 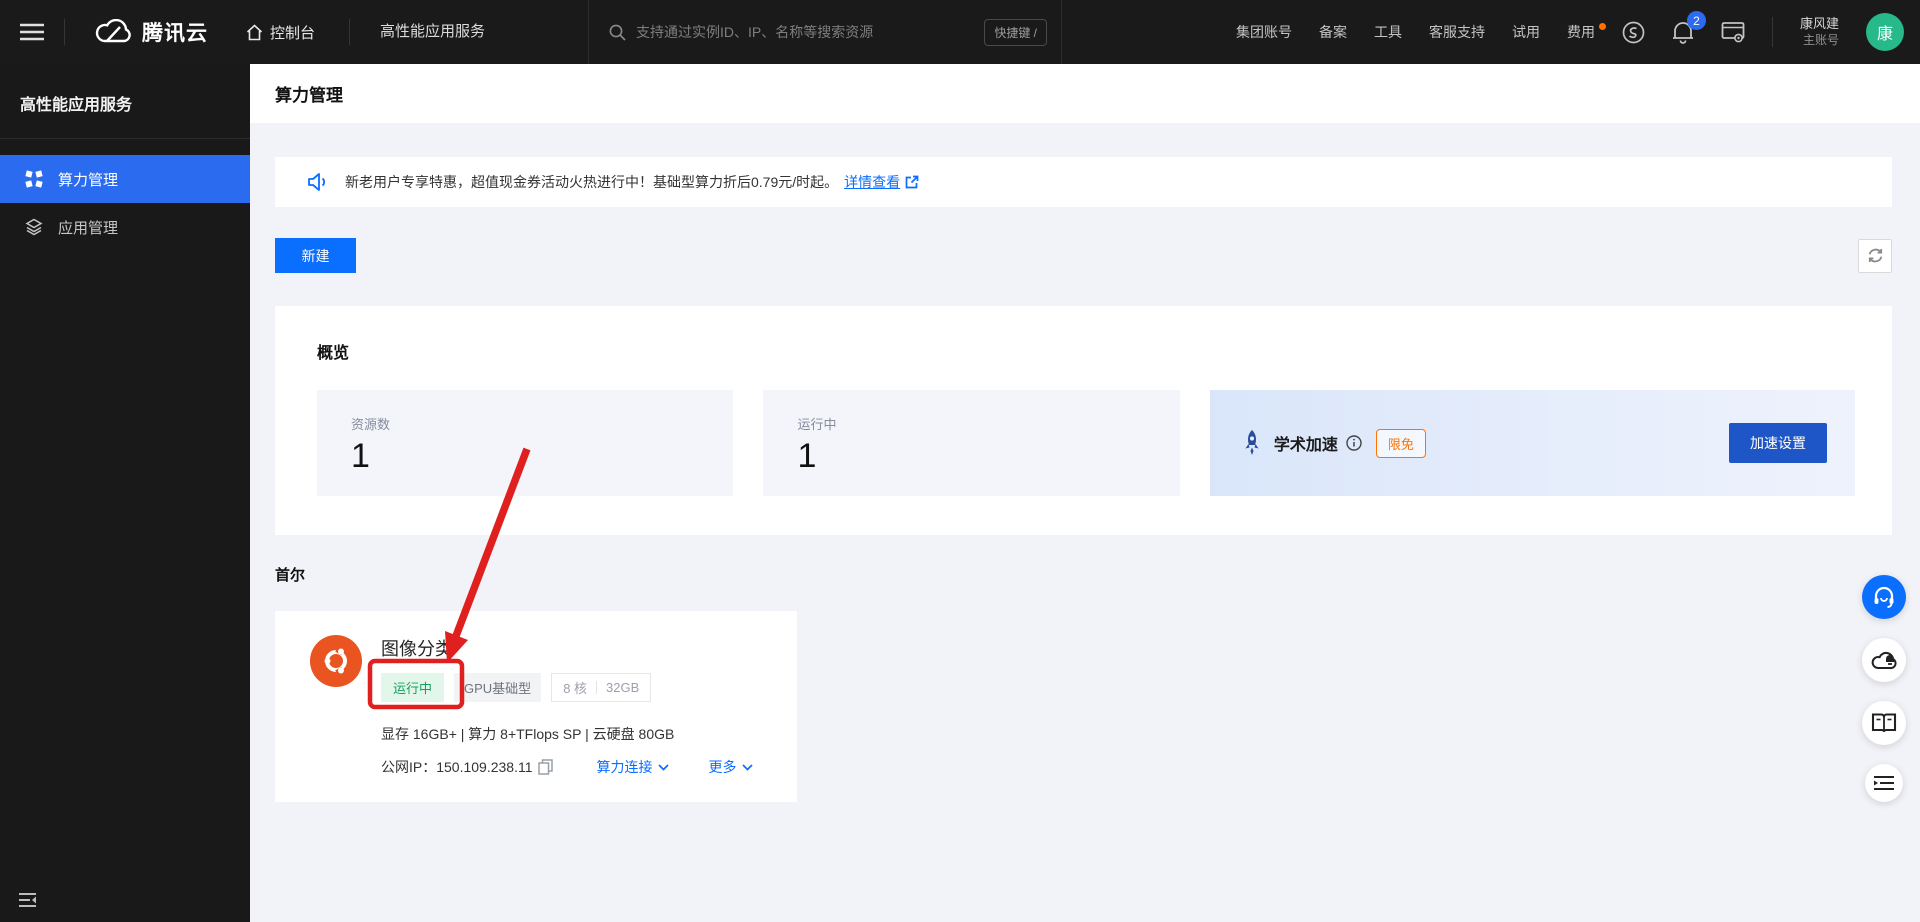 I want to click on hardware-badge: 8 核 32GB, so click(x=601, y=687).